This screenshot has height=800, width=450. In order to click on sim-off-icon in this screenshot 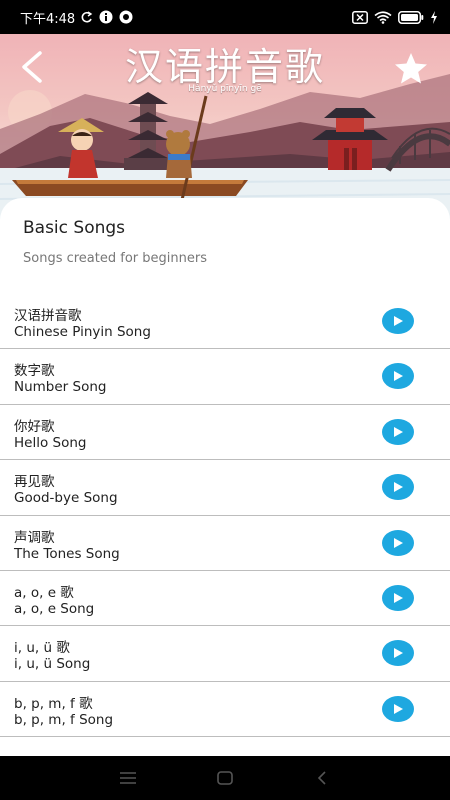, I will do `click(360, 17)`.